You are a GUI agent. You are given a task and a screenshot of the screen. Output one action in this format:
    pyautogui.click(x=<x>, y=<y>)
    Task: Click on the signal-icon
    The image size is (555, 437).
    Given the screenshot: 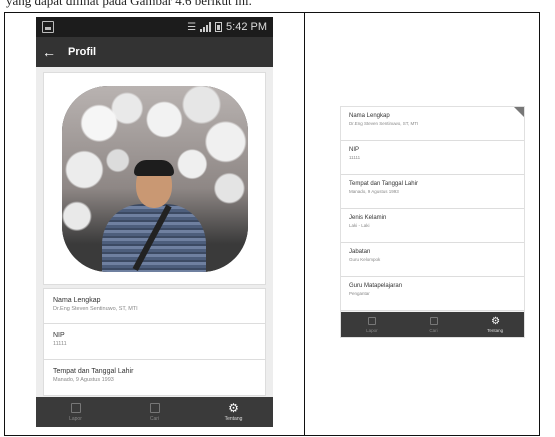 What is the action you would take?
    pyautogui.click(x=206, y=27)
    